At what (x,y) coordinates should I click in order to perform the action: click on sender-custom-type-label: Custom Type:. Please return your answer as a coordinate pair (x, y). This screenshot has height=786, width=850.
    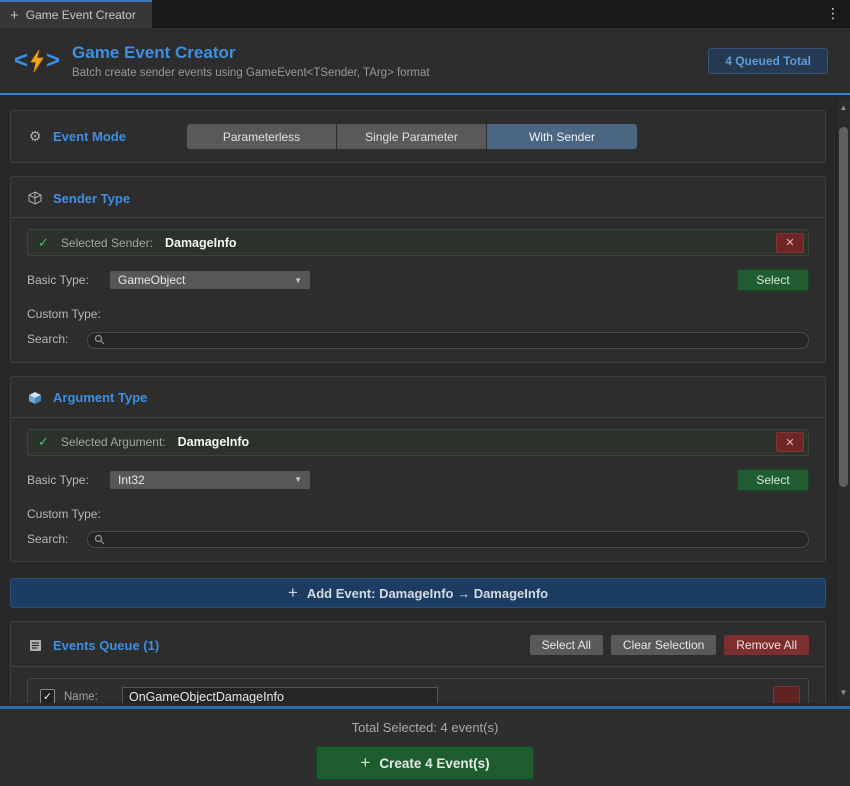
    Looking at the image, I should click on (64, 314).